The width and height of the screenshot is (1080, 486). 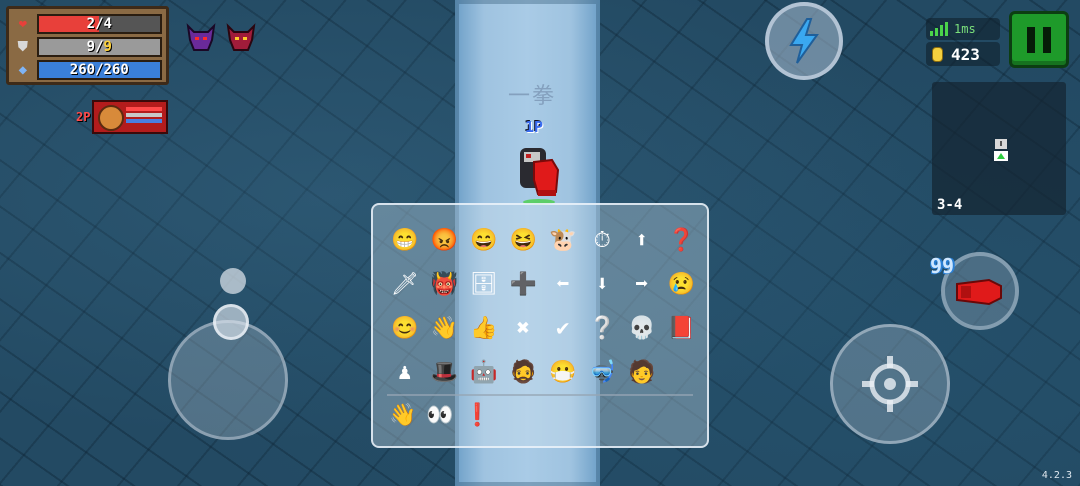 I want to click on emote-button: 🧑, so click(x=642, y=373).